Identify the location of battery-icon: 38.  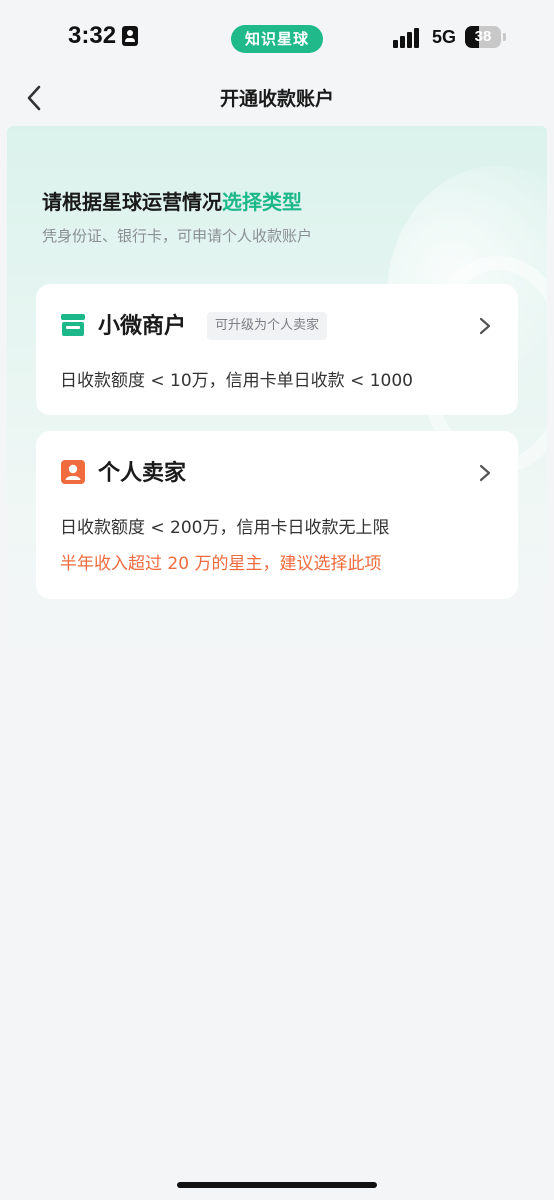
(483, 37).